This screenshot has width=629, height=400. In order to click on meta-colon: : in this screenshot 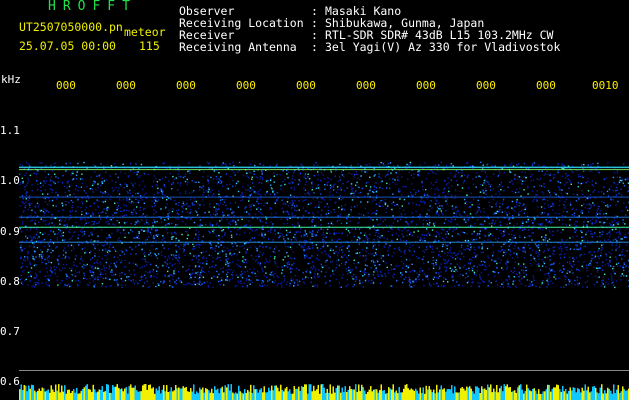, I will do `click(314, 47)`.